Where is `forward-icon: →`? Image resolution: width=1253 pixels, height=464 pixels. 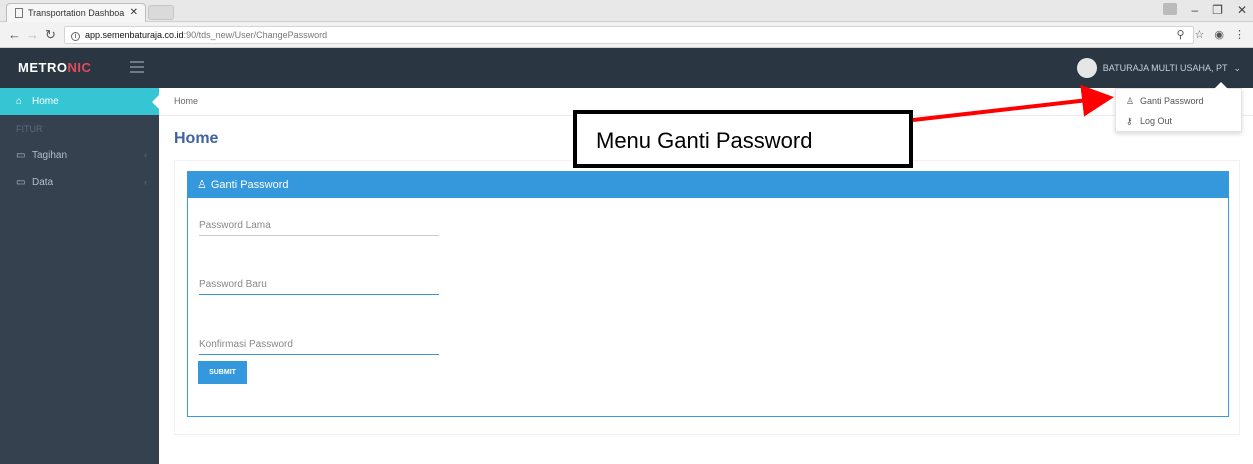
forward-icon: → is located at coordinates (32, 34).